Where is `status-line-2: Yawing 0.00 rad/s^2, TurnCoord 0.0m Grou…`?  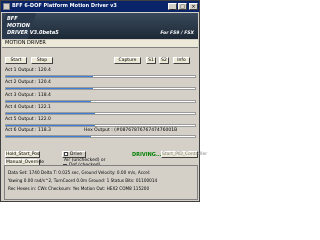 status-line-2: Yawing 0.00 rad/s^2, TurnCoord 0.0m Grou… is located at coordinates (83, 180).